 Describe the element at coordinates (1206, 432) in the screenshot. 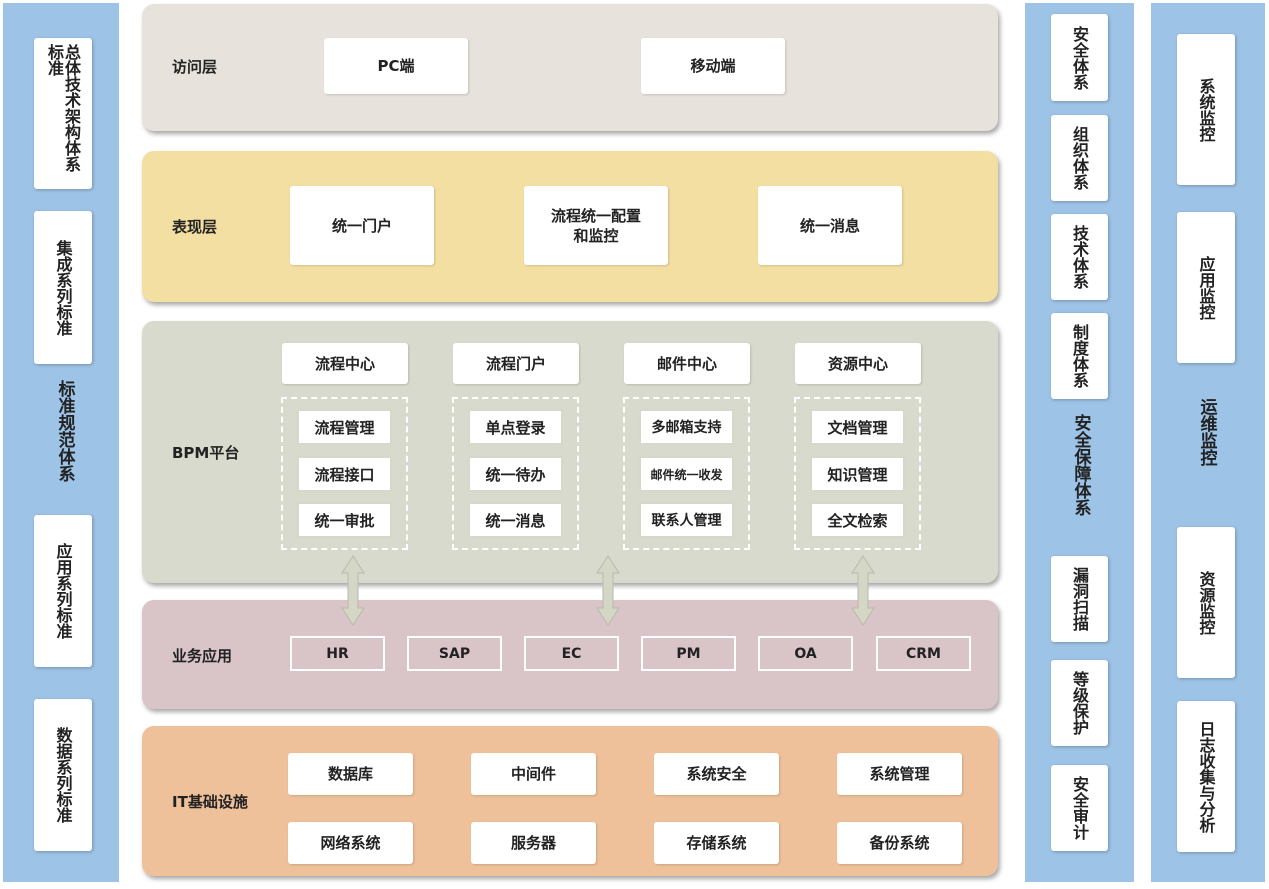

I see `ops-title: 运维监控` at that location.